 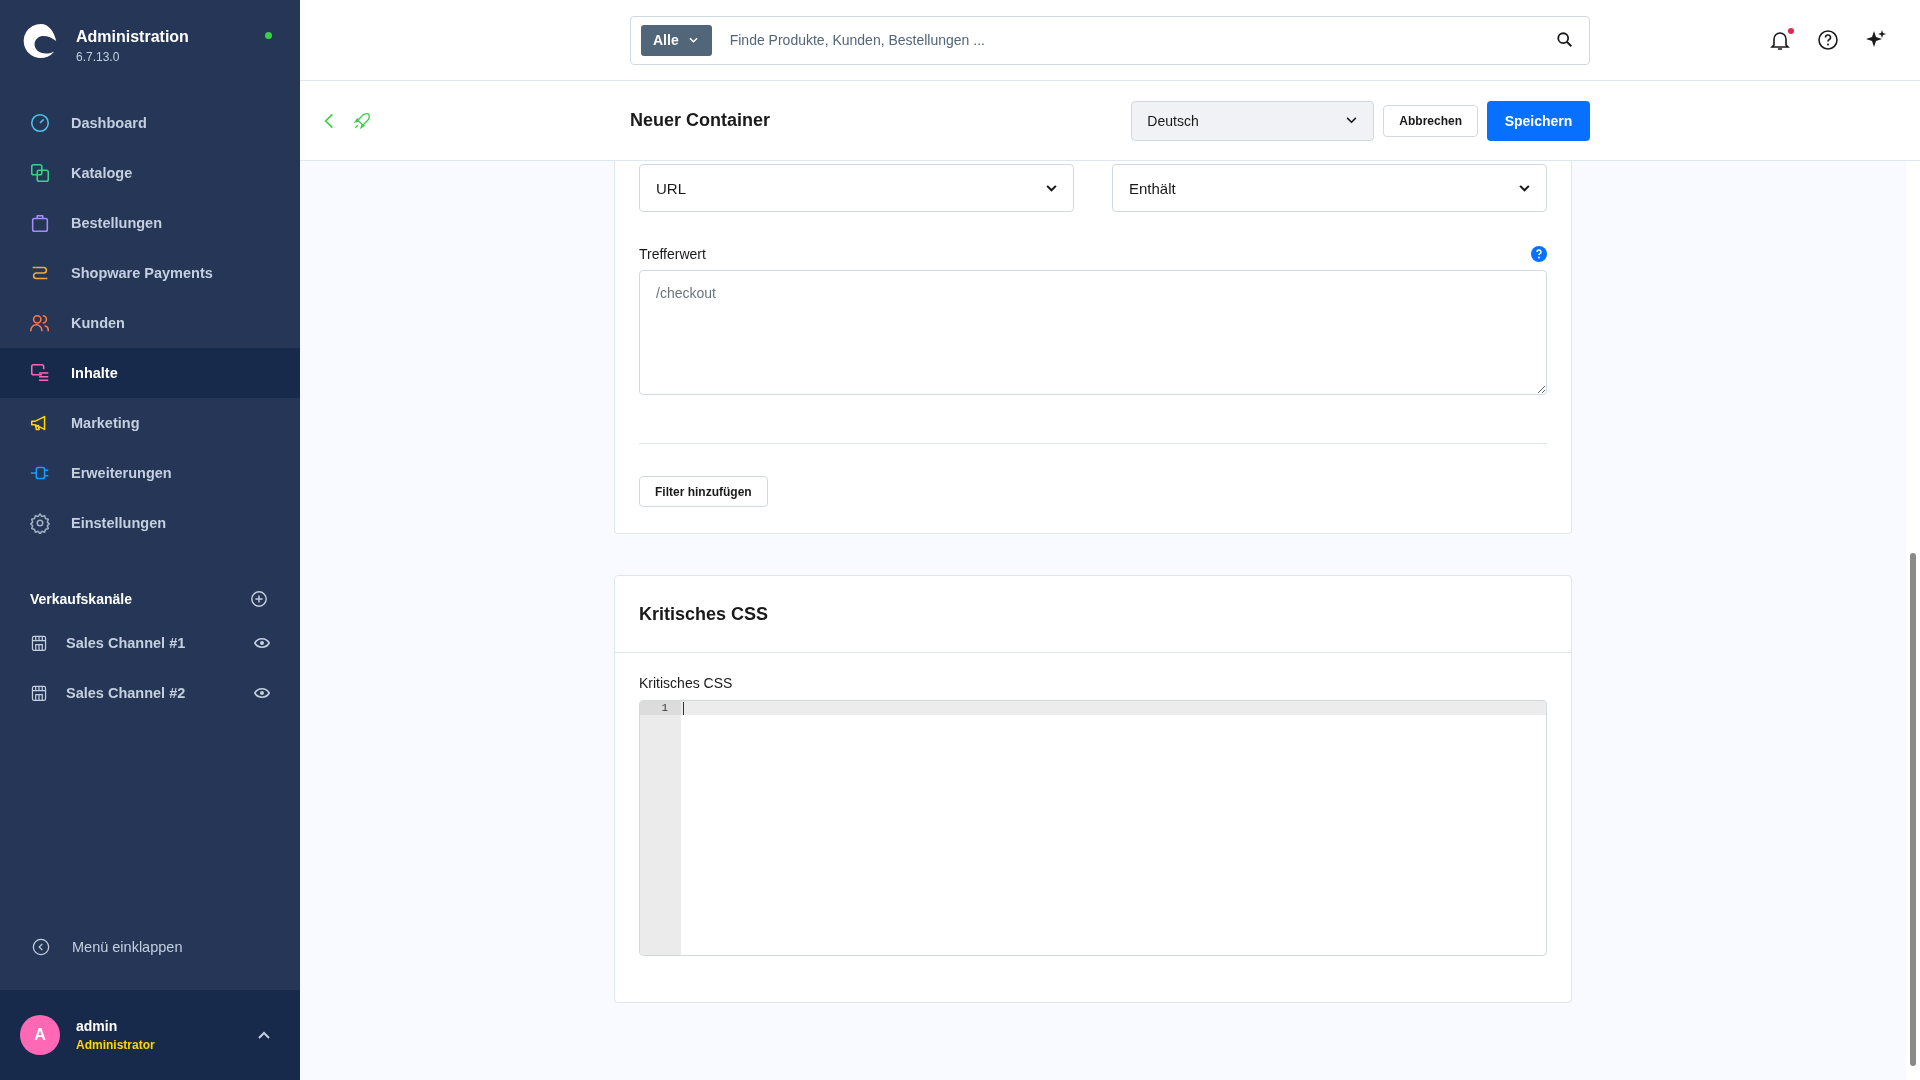 I want to click on select-field: URL, so click(x=856, y=188).